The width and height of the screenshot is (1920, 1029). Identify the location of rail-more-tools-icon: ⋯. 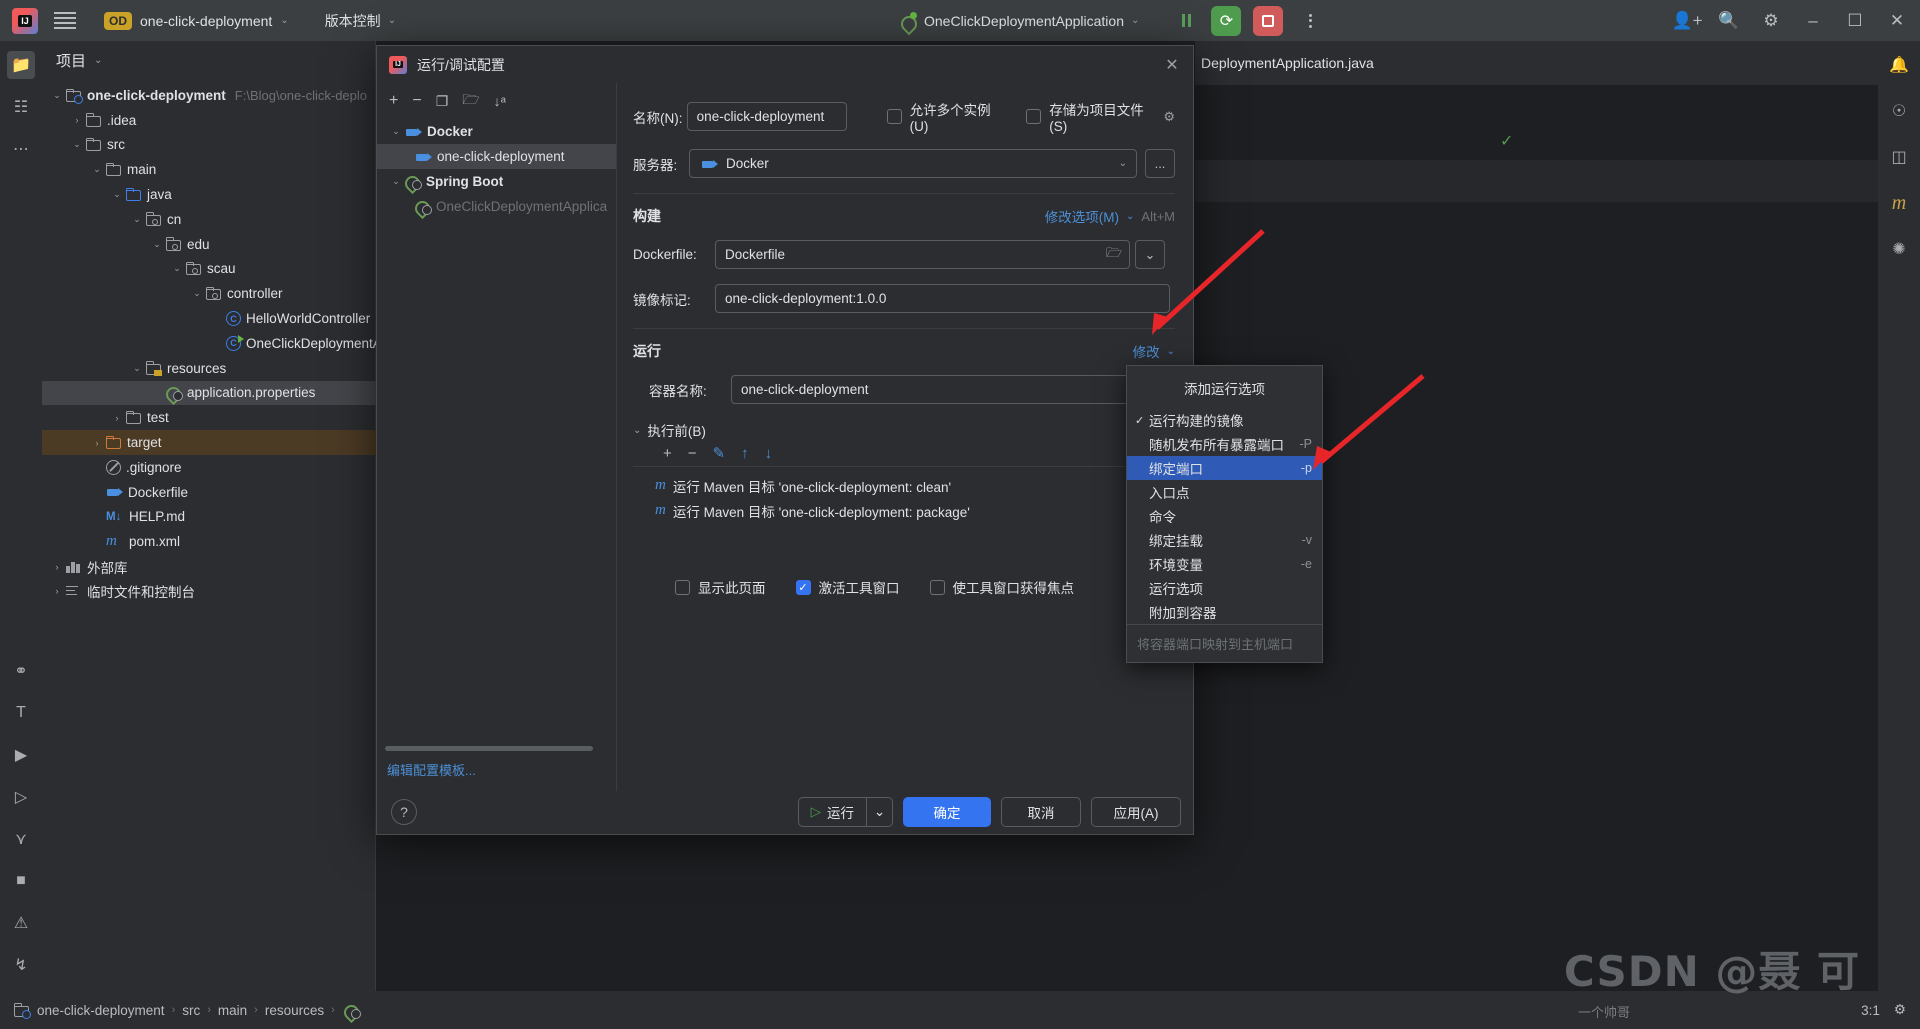
(21, 149).